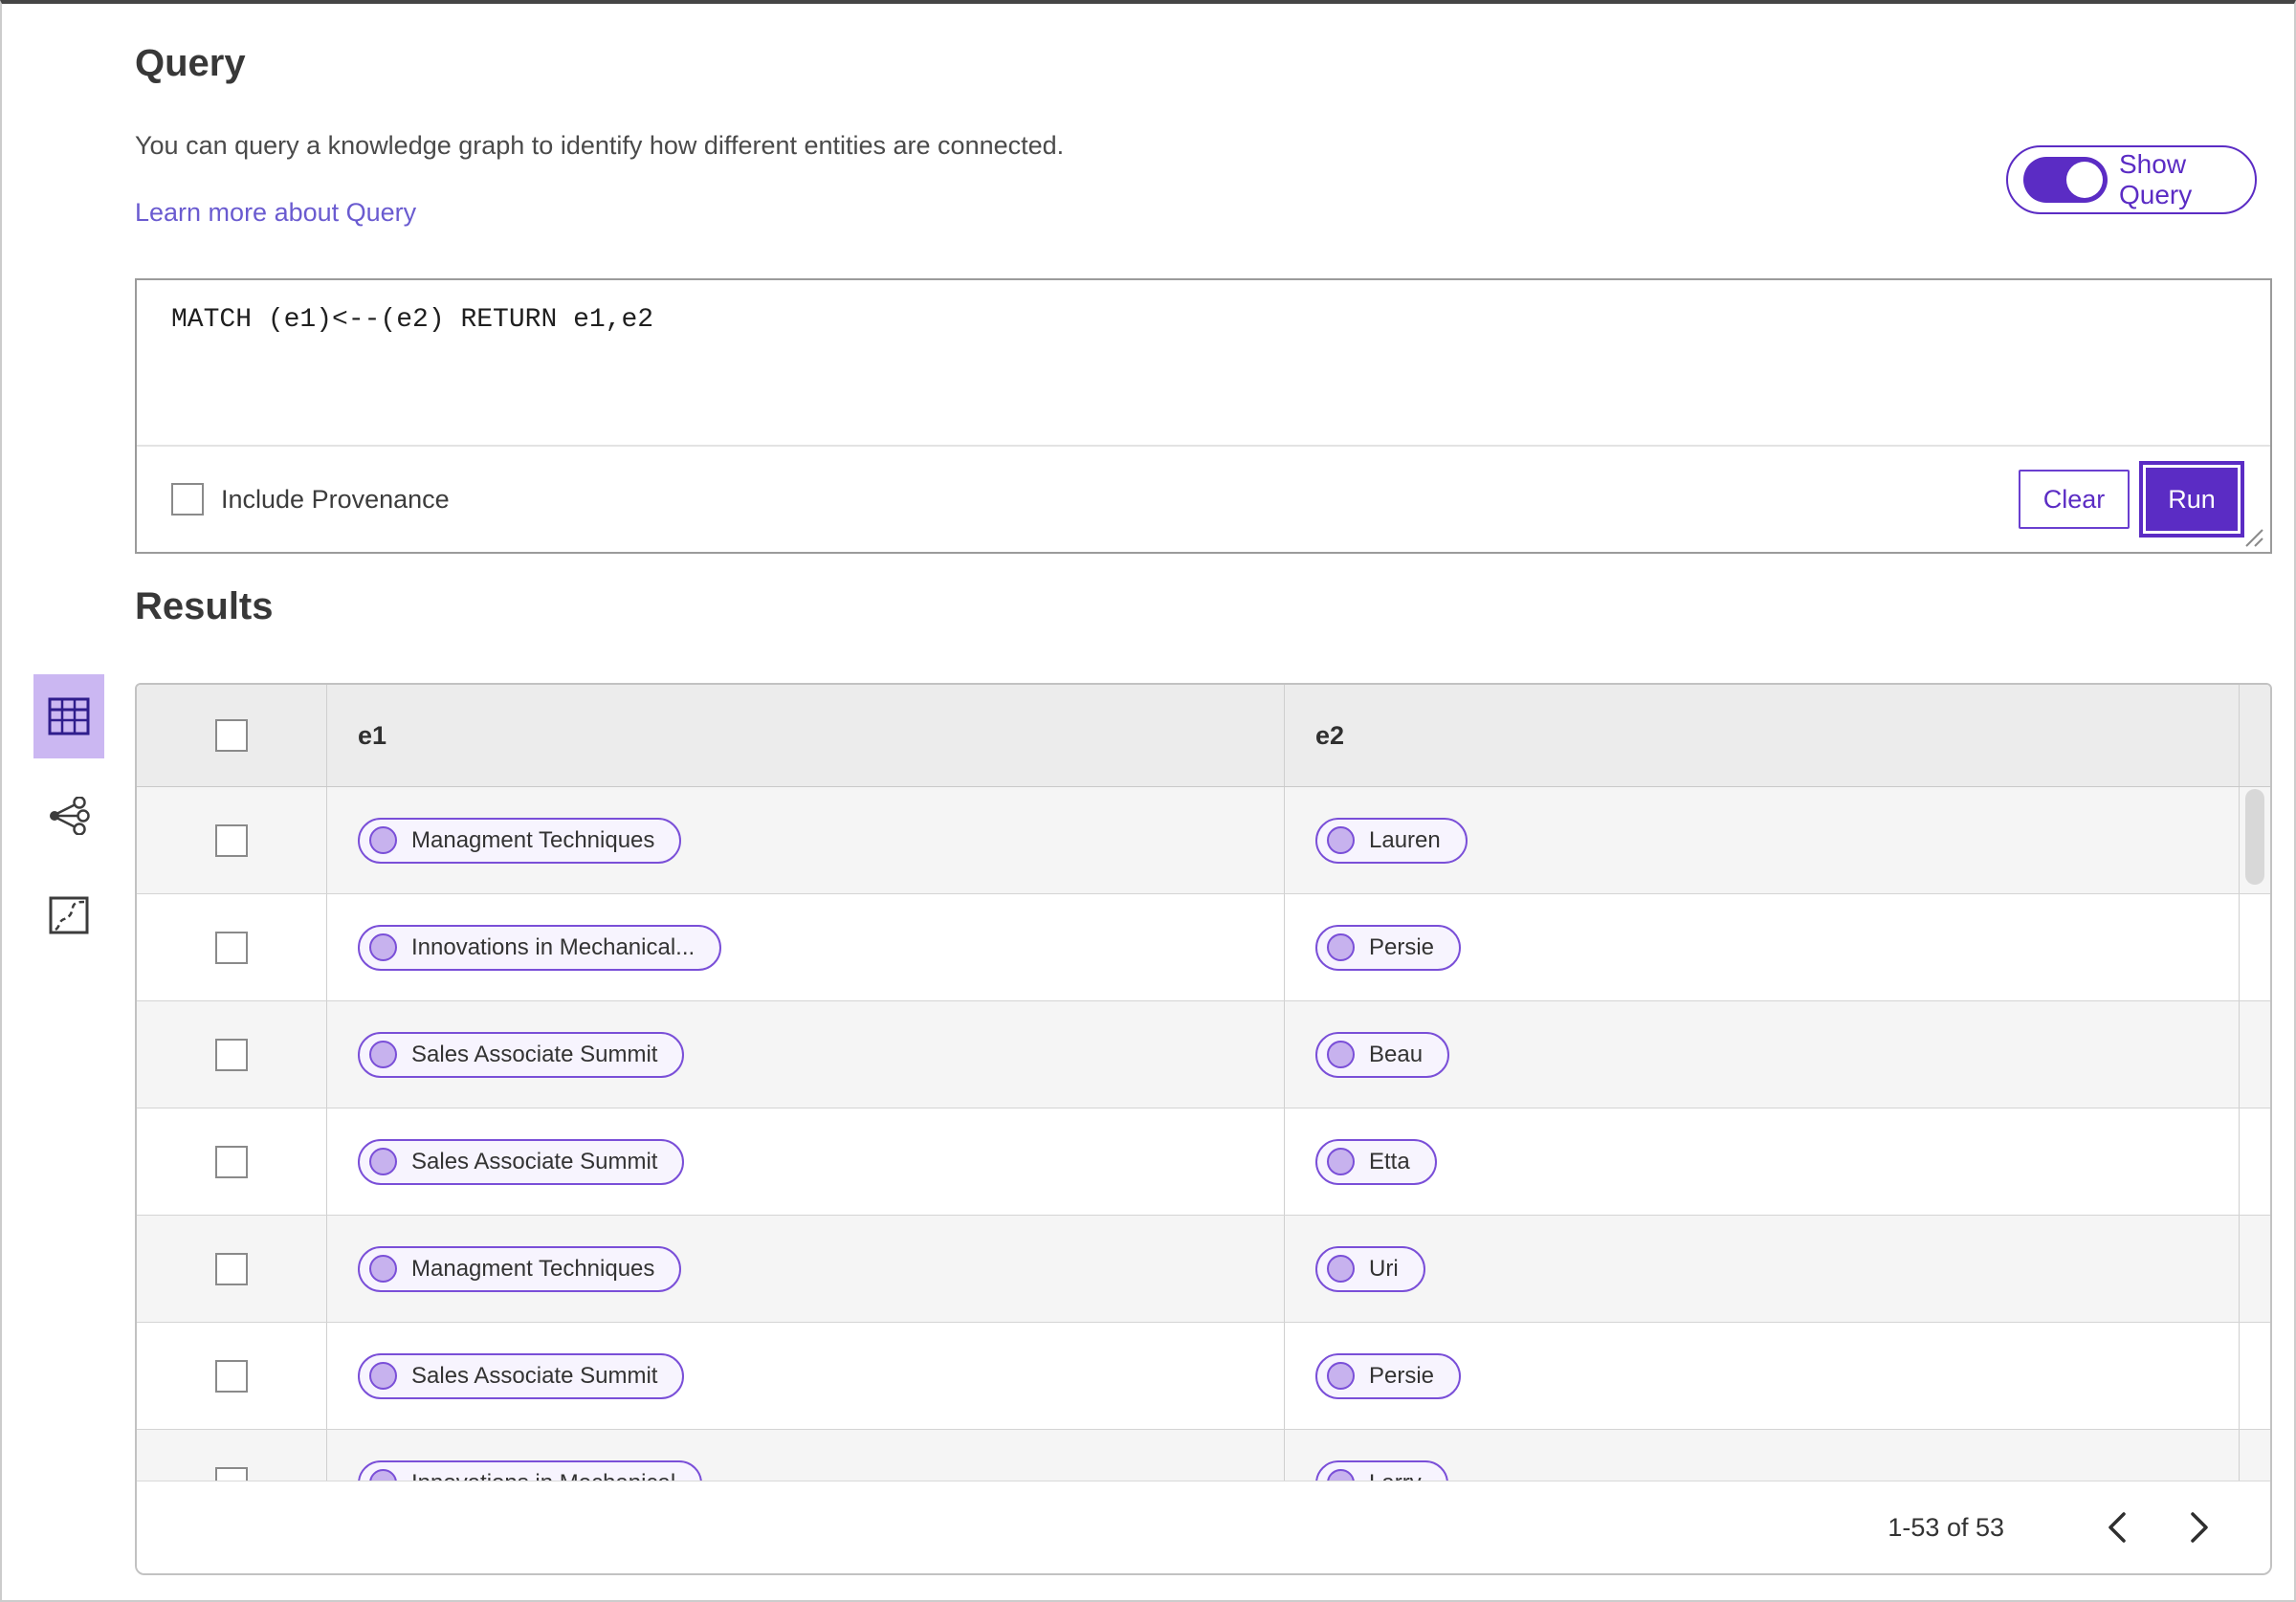 This screenshot has height=1602, width=2296. What do you see at coordinates (2255, 837) in the screenshot?
I see `scrollbar-thumb` at bounding box center [2255, 837].